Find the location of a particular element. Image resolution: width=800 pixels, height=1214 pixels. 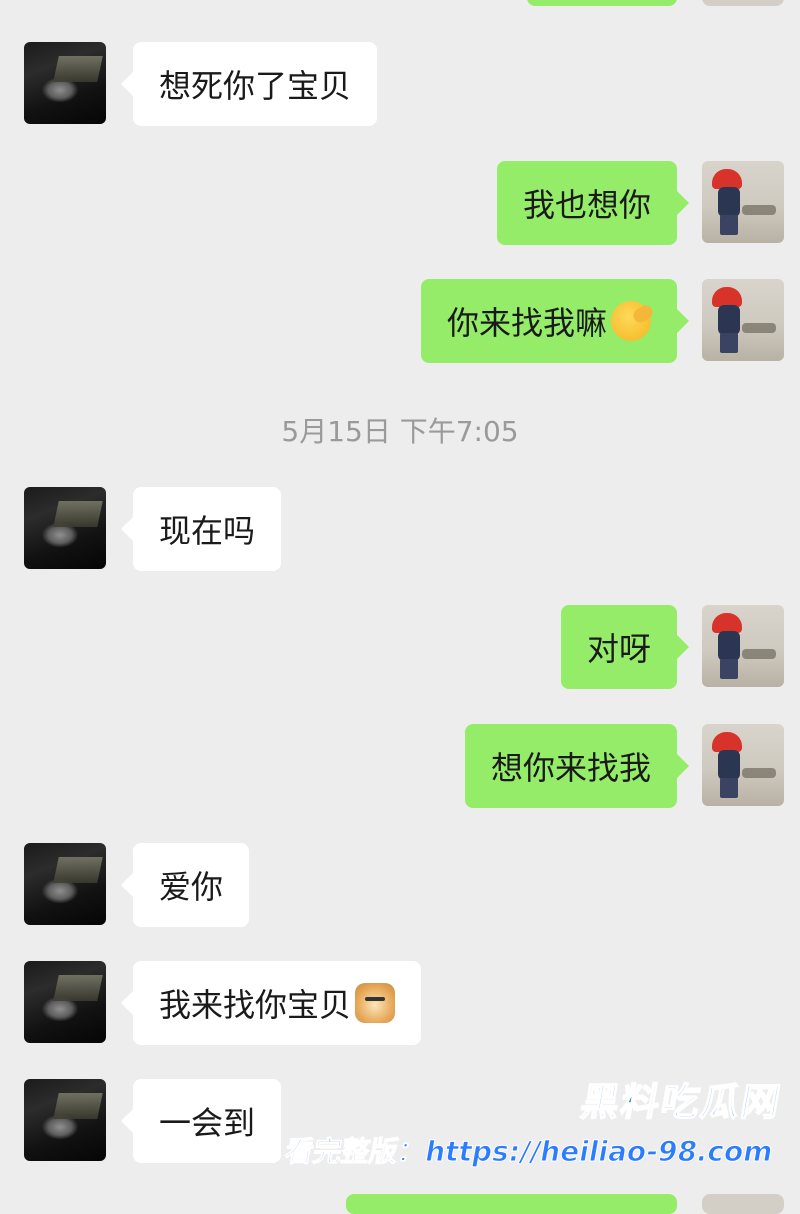

incoming-message-bubble: 爱你 is located at coordinates (185, 885).